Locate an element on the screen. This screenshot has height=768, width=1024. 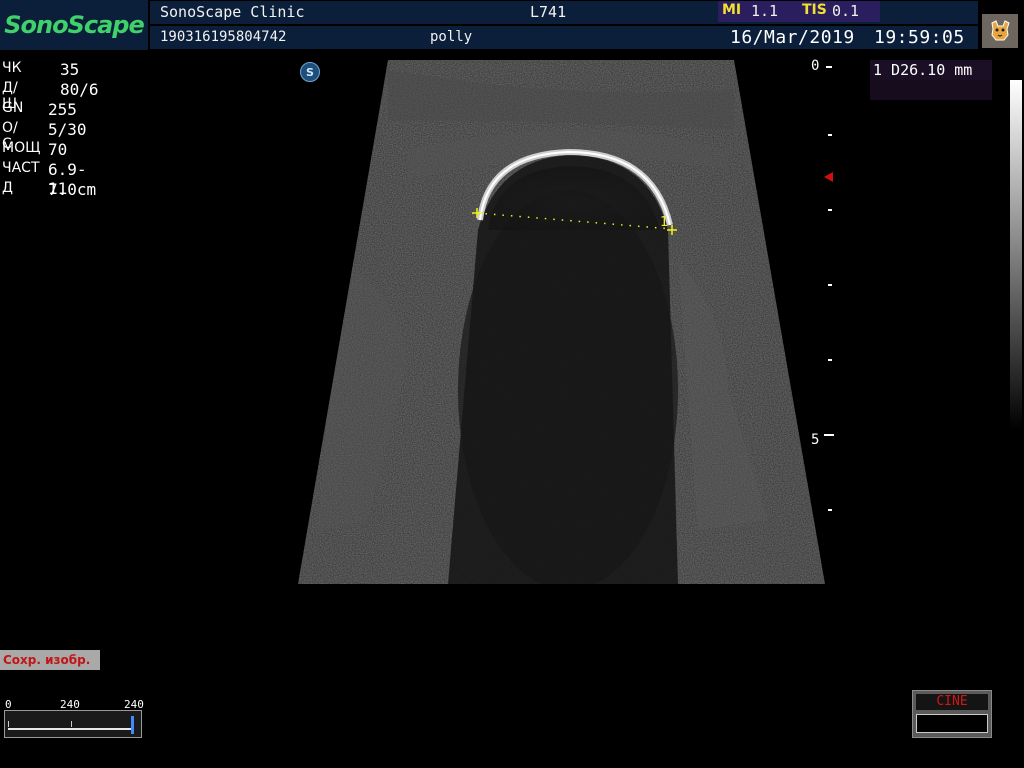
exam-time: 19:59:05 is located at coordinates (919, 37).